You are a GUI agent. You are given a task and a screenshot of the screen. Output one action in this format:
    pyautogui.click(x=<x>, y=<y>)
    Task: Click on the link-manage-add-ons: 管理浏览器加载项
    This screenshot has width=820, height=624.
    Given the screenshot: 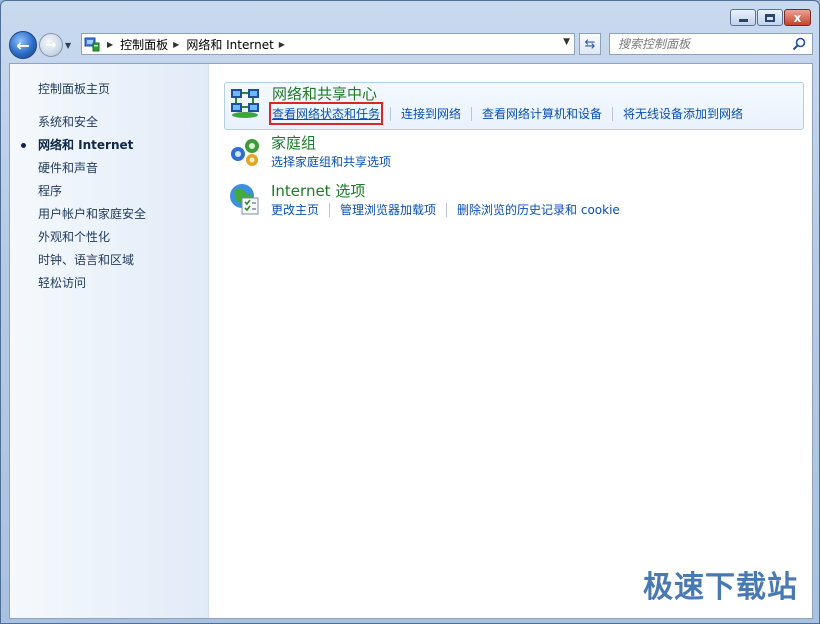 What is the action you would take?
    pyautogui.click(x=388, y=209)
    